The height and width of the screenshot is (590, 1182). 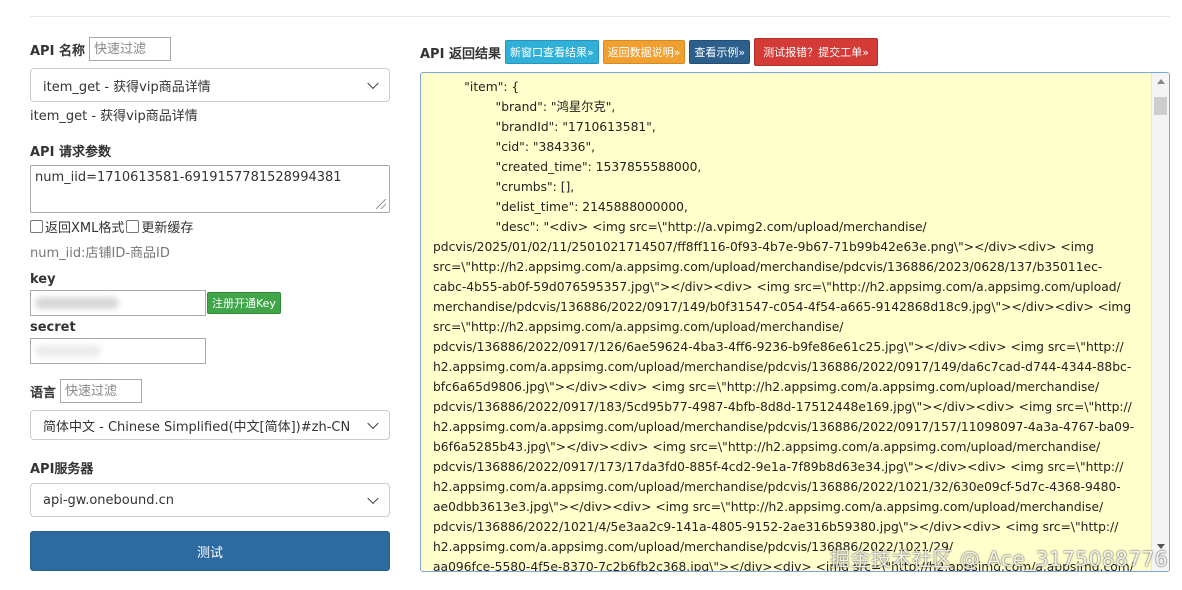 I want to click on return-doc-button: 返回数据说明», so click(x=644, y=52).